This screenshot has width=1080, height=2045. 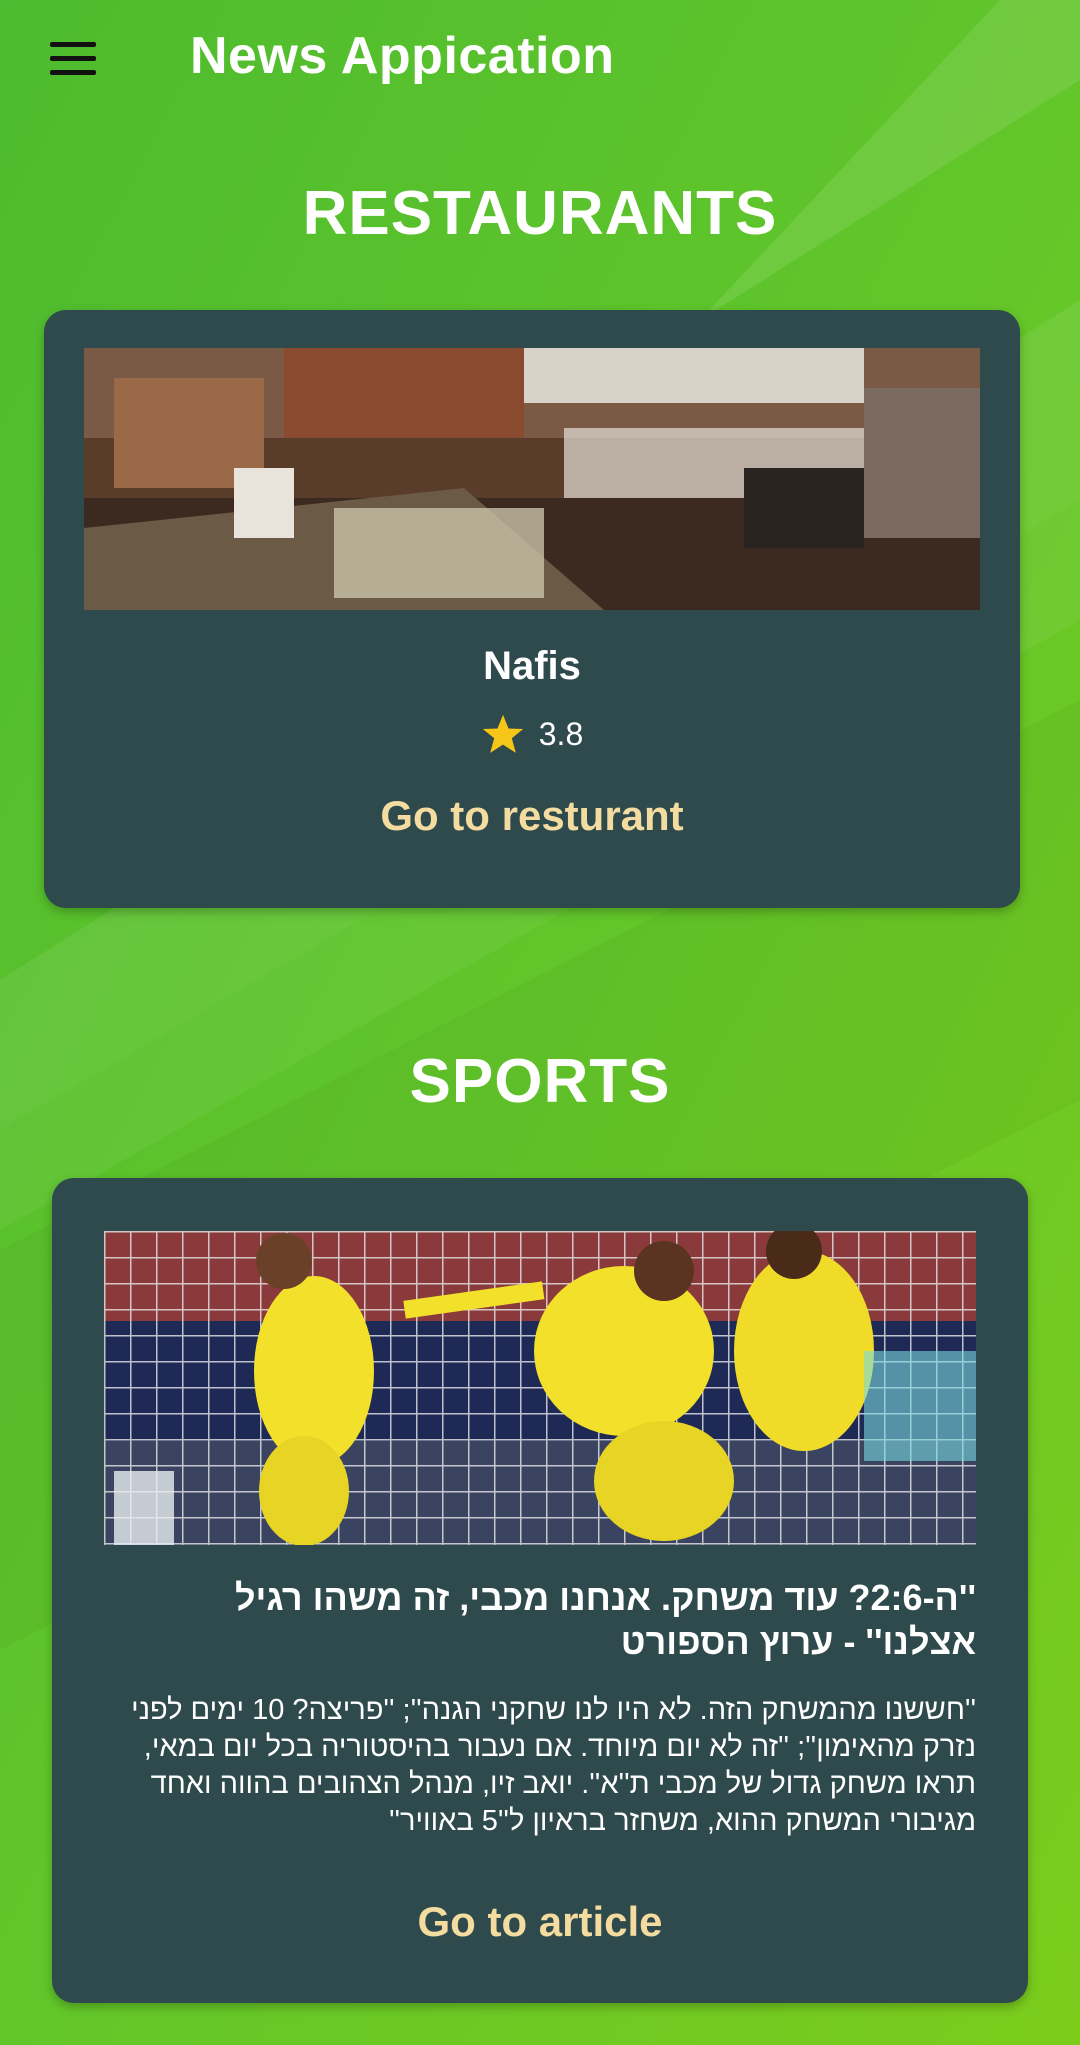 I want to click on go-to-article-link: Go to article, so click(x=540, y=1922).